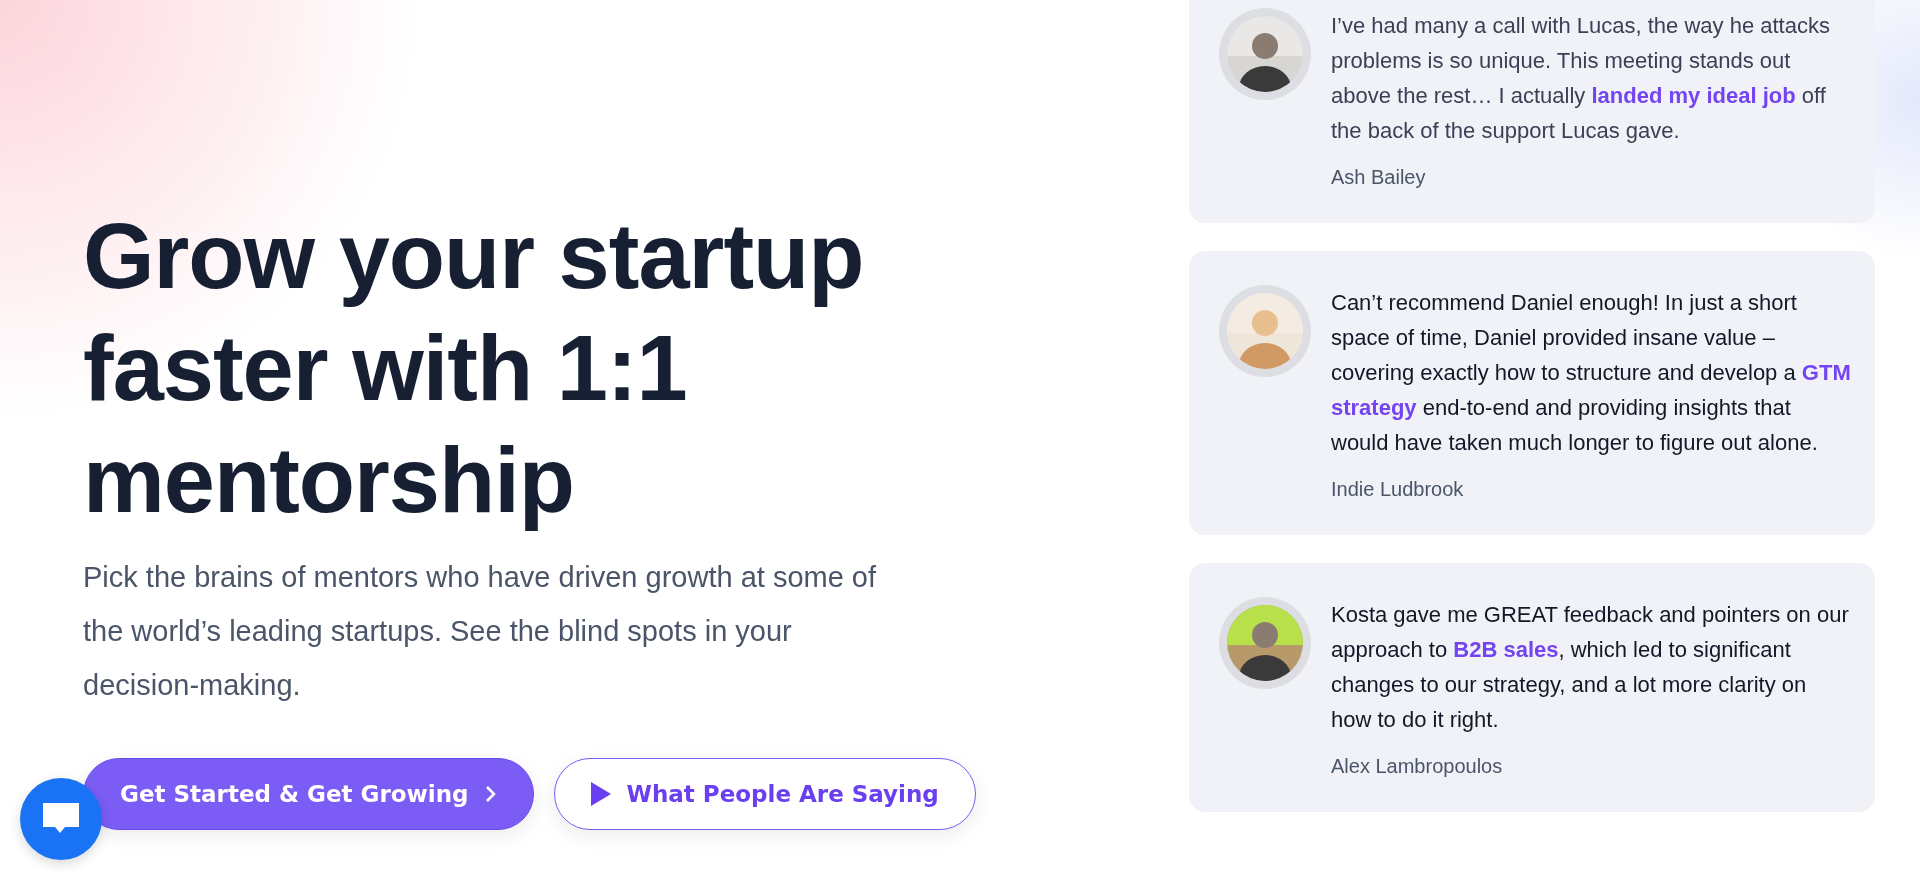 The width and height of the screenshot is (1920, 880). Describe the element at coordinates (308, 794) in the screenshot. I see `get-started-button: Get Started & Get Growing` at that location.